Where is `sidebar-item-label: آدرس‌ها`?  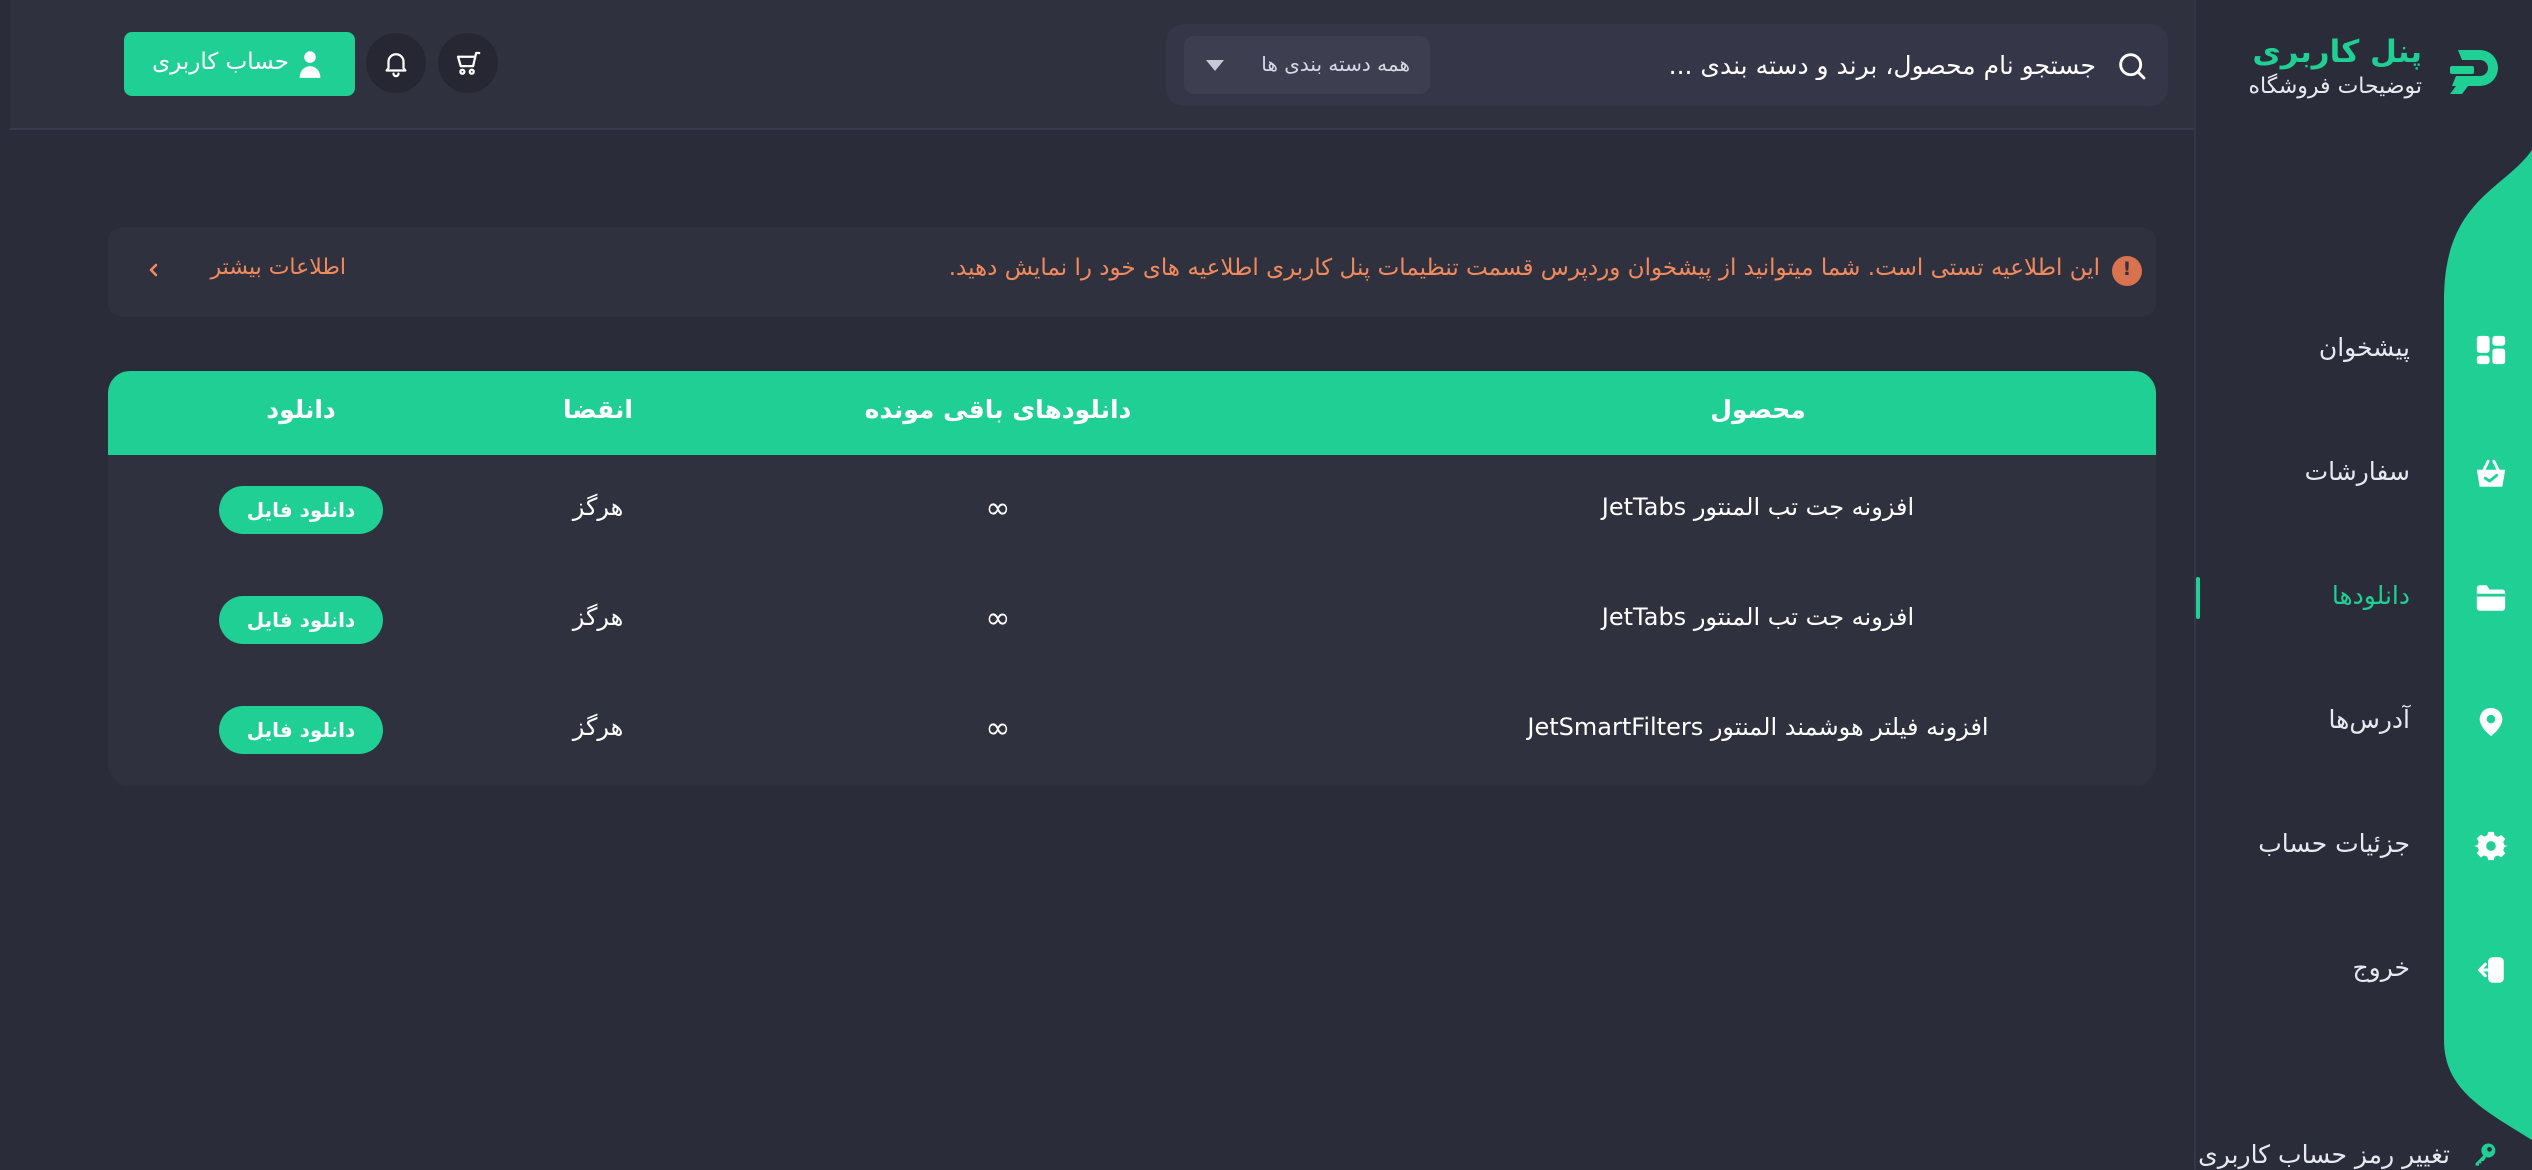
sidebar-item-label: آدرس‌ها is located at coordinates (2369, 719).